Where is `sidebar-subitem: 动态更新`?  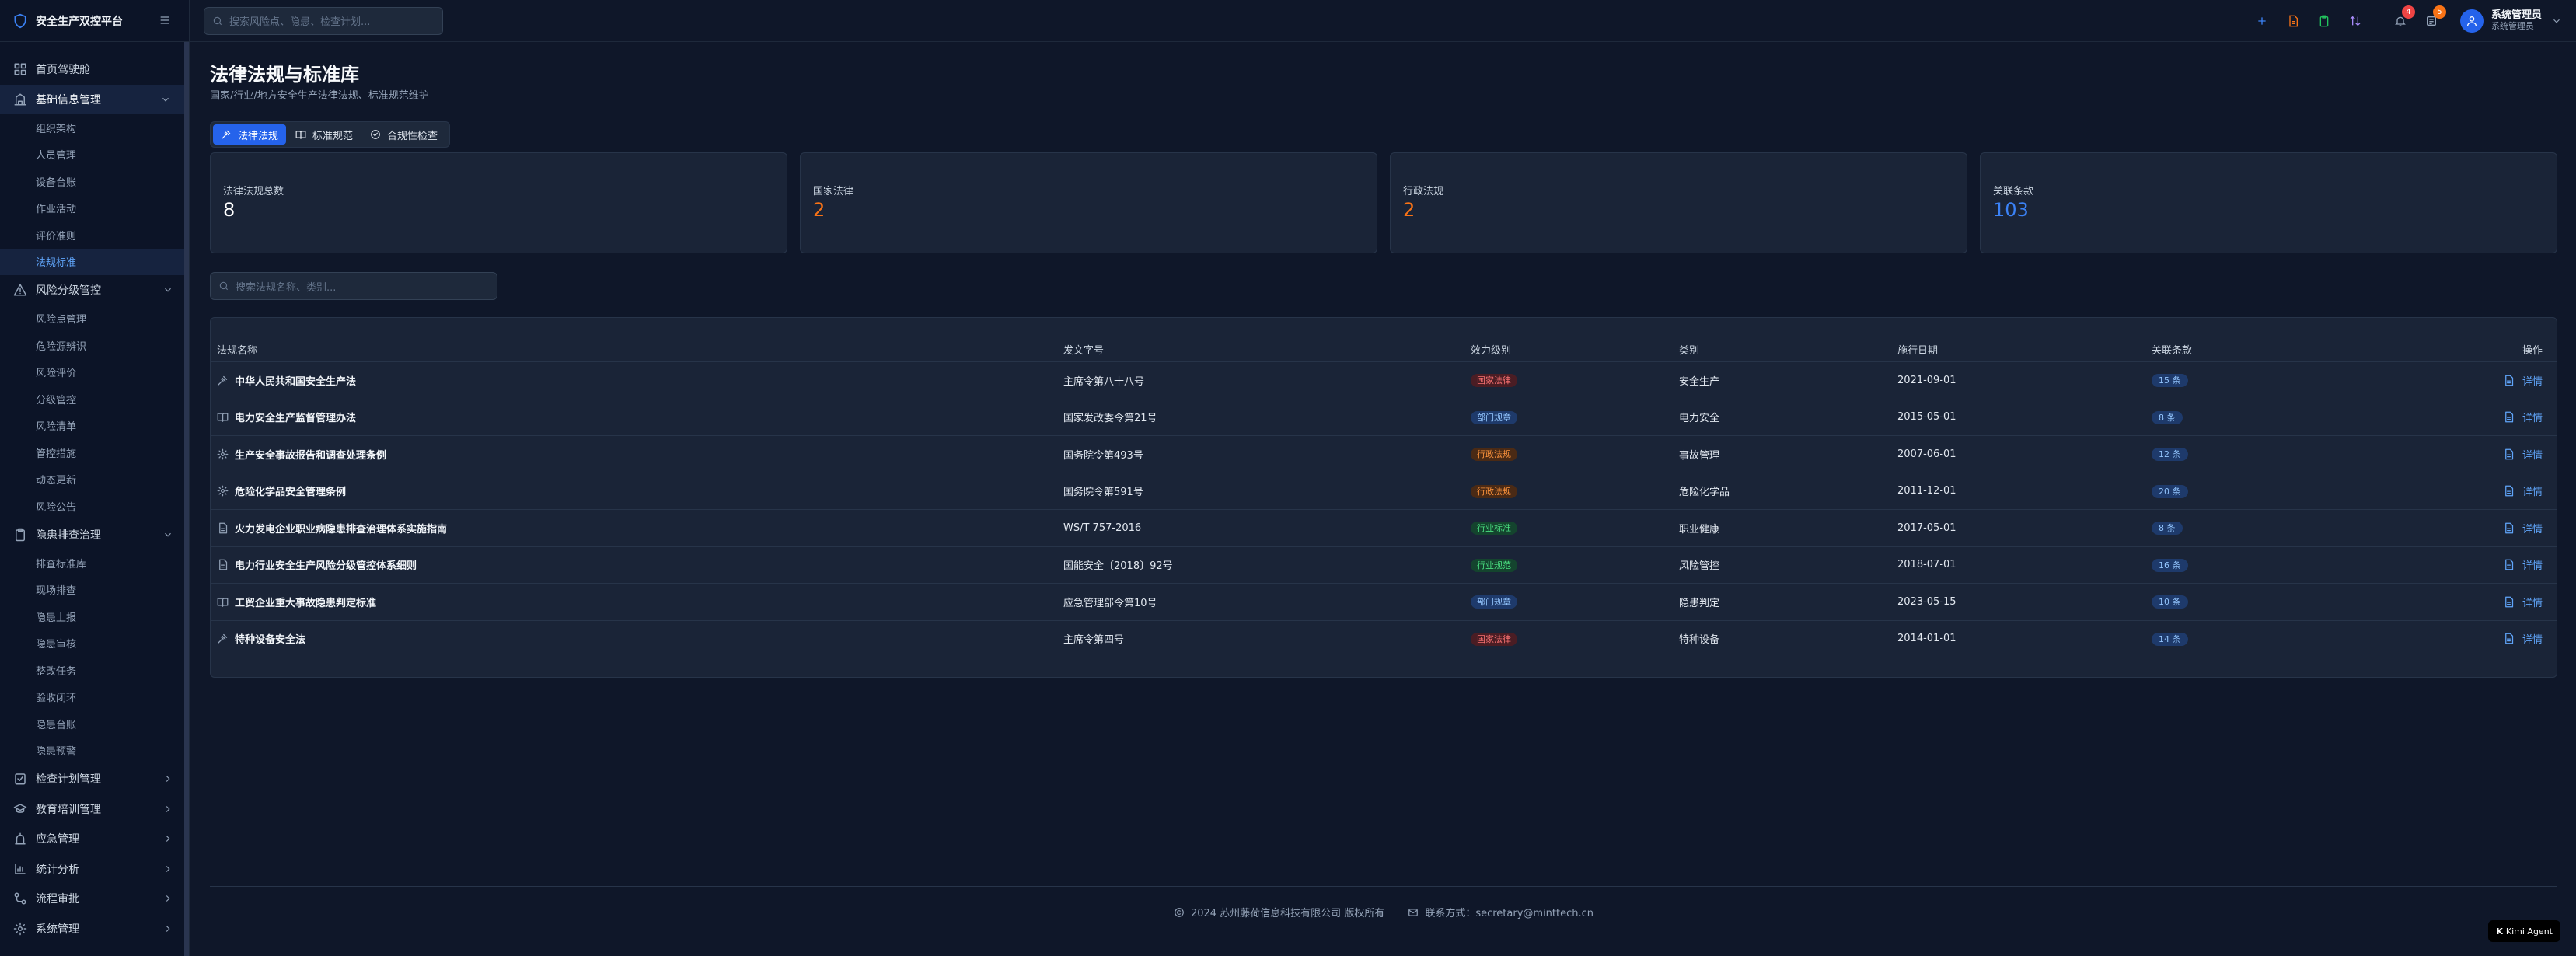 sidebar-subitem: 动态更新 is located at coordinates (95, 480).